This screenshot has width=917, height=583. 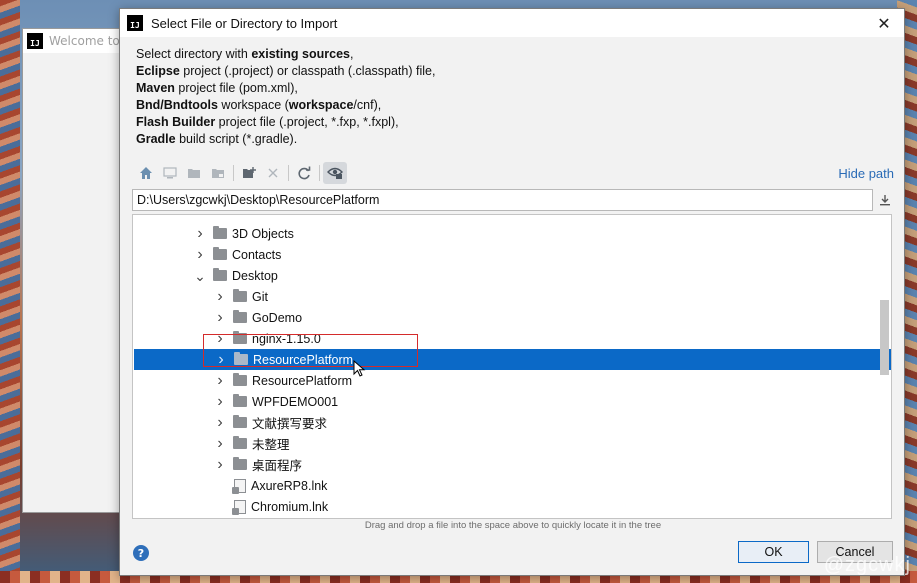 I want to click on tree-folder-item: › Git, so click(x=506, y=296).